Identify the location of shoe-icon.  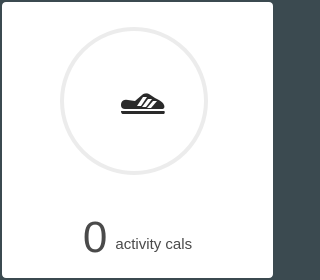
(143, 103).